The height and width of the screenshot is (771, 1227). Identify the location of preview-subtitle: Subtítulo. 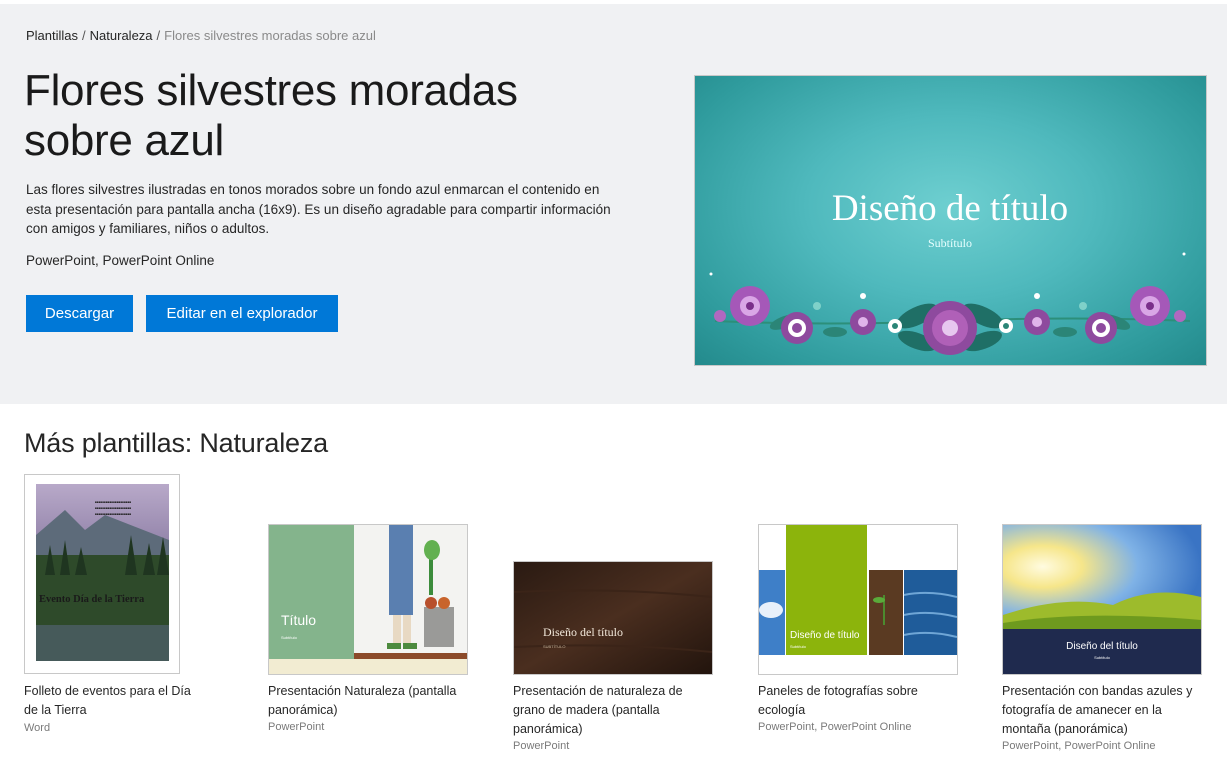
(950, 243).